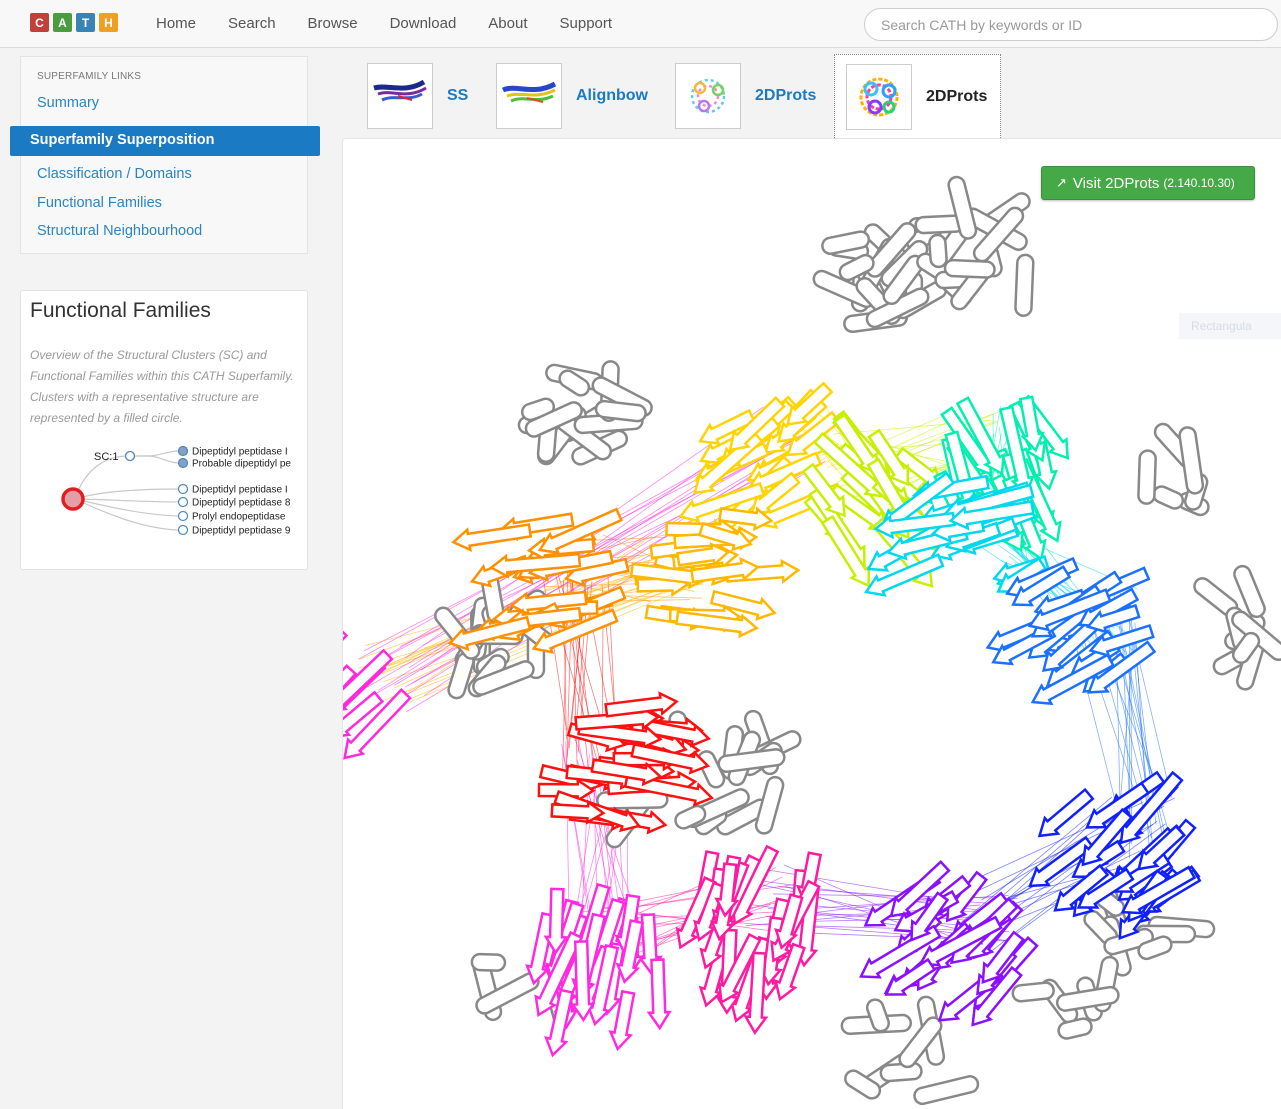  Describe the element at coordinates (89, 76) in the screenshot. I see `links-title: SUPERFAMILY LINKS` at that location.